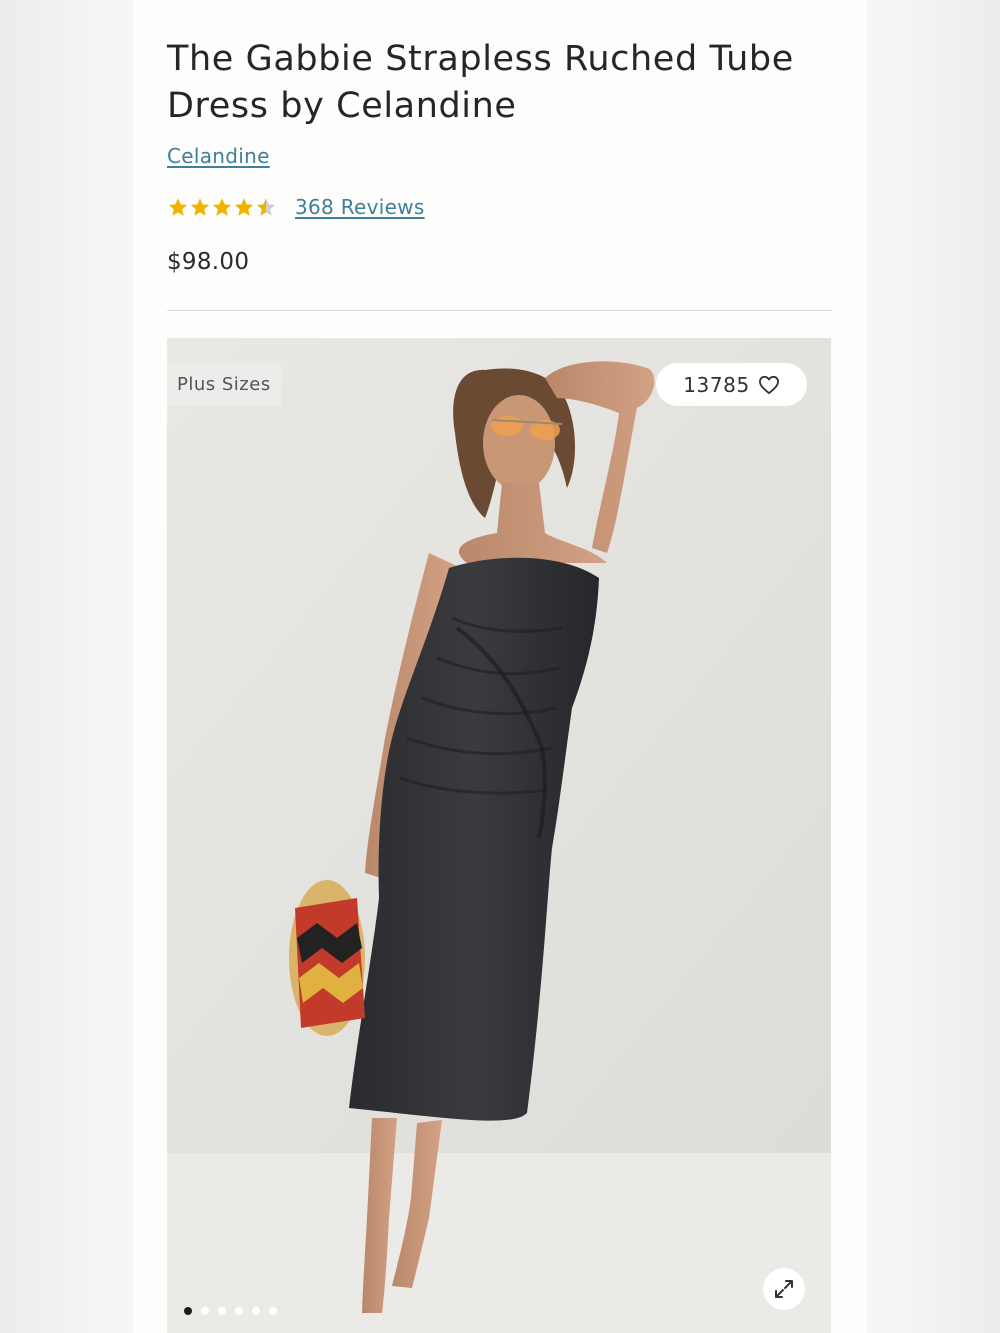 The image size is (1000, 1333). I want to click on divider, so click(499, 310).